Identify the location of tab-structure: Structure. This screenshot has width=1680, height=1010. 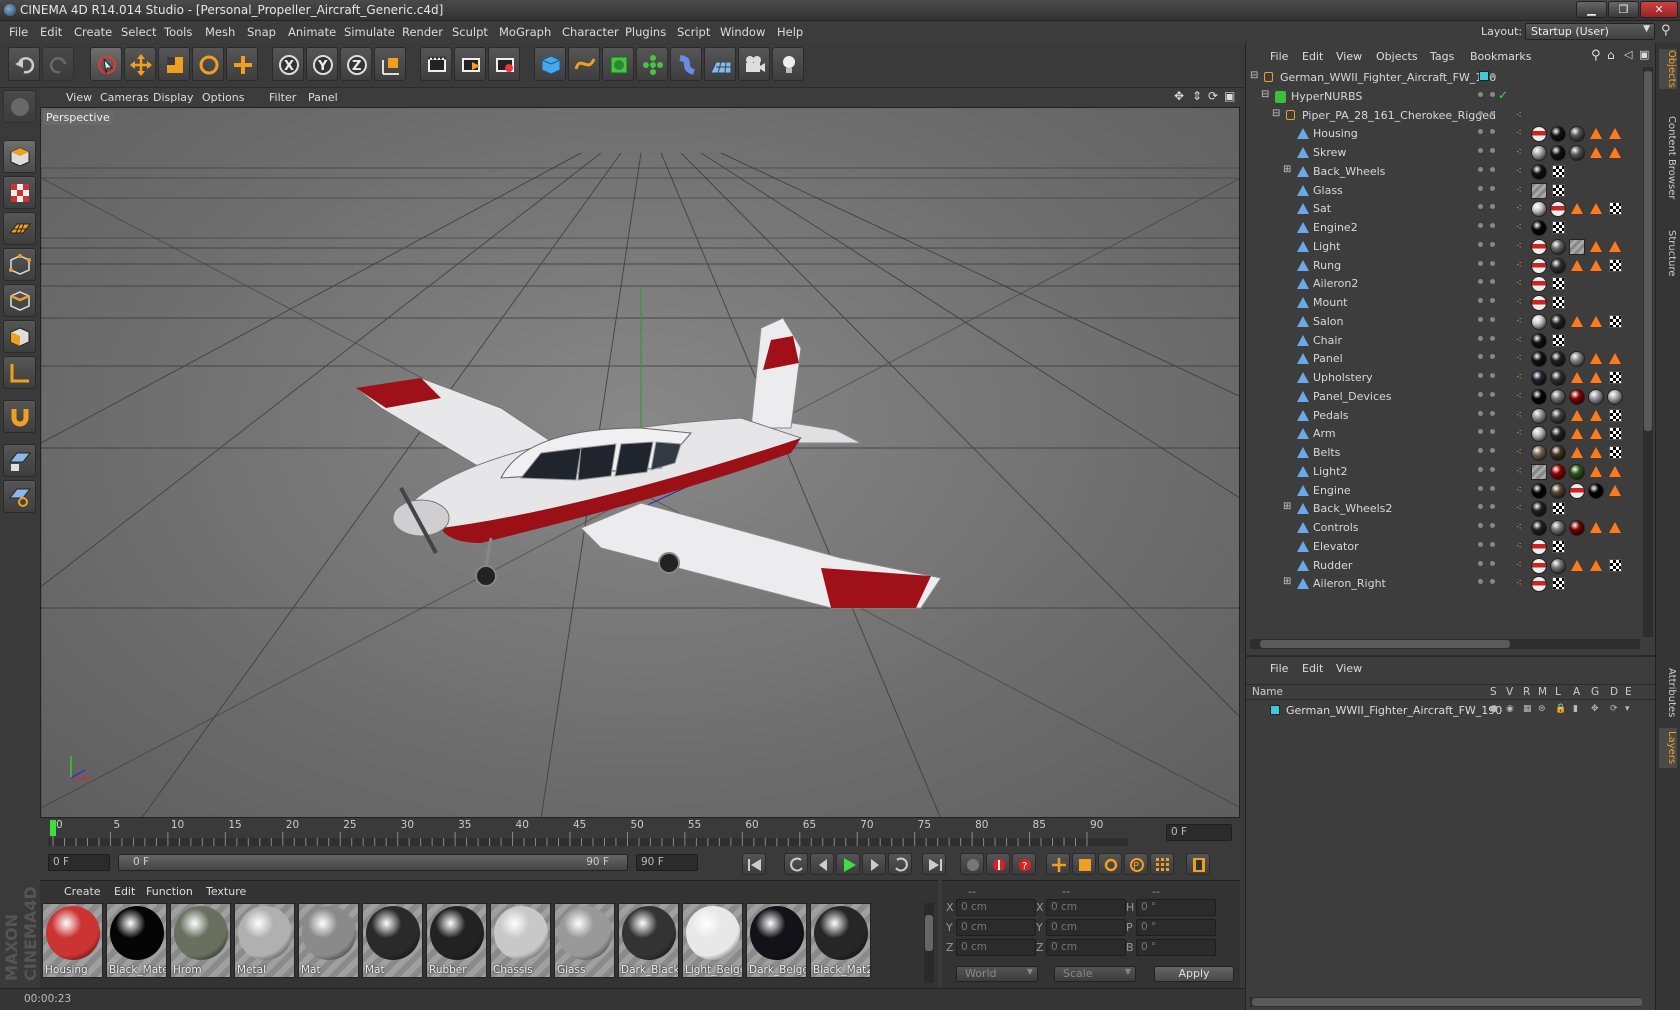
(1668, 253).